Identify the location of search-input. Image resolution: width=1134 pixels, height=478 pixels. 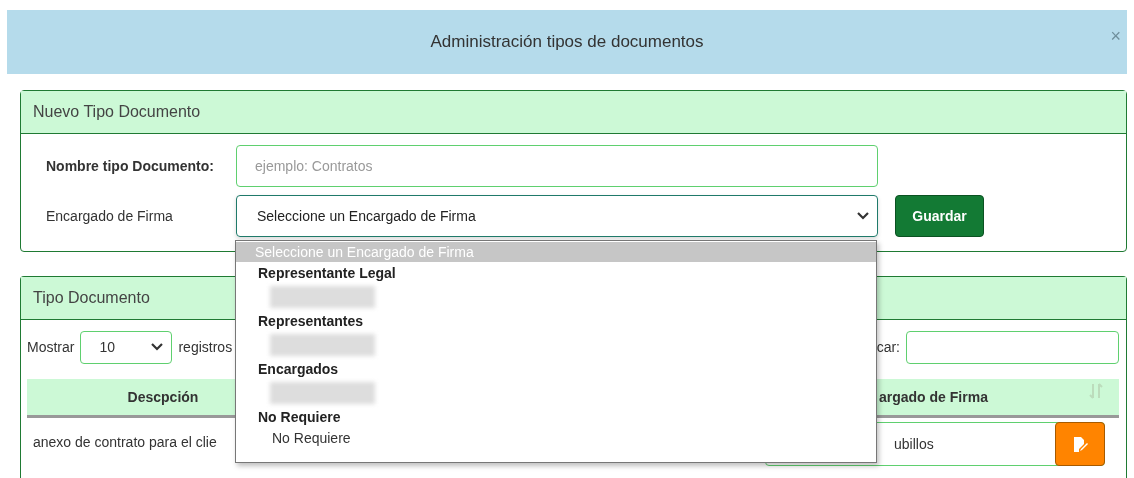
(1012, 347).